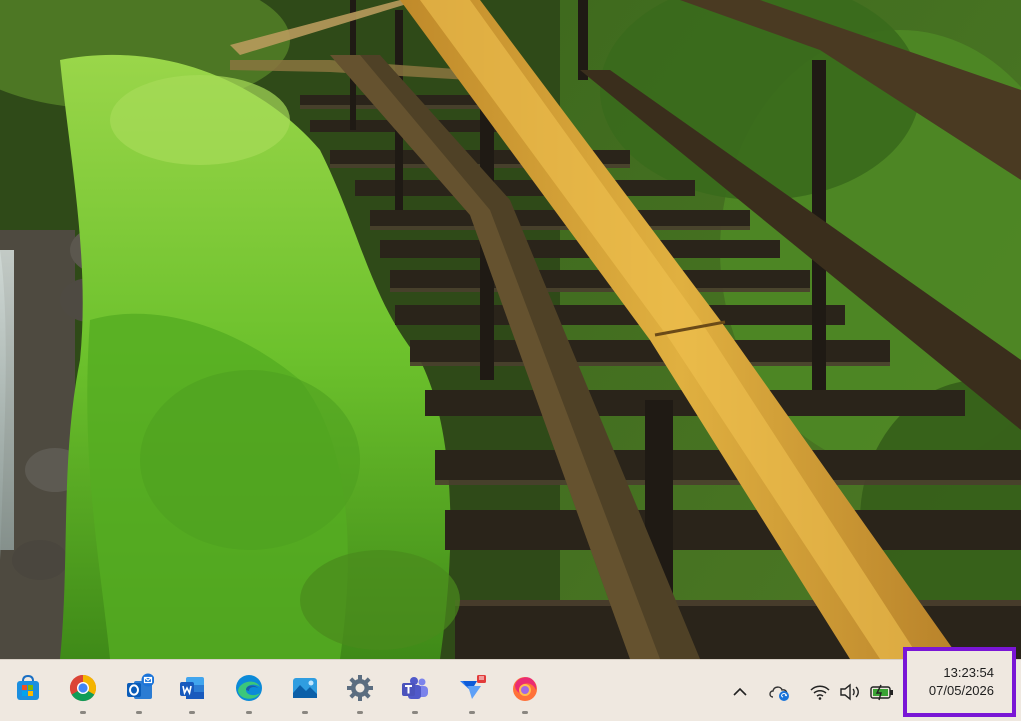  Describe the element at coordinates (360, 688) in the screenshot. I see `gear-icon` at that location.